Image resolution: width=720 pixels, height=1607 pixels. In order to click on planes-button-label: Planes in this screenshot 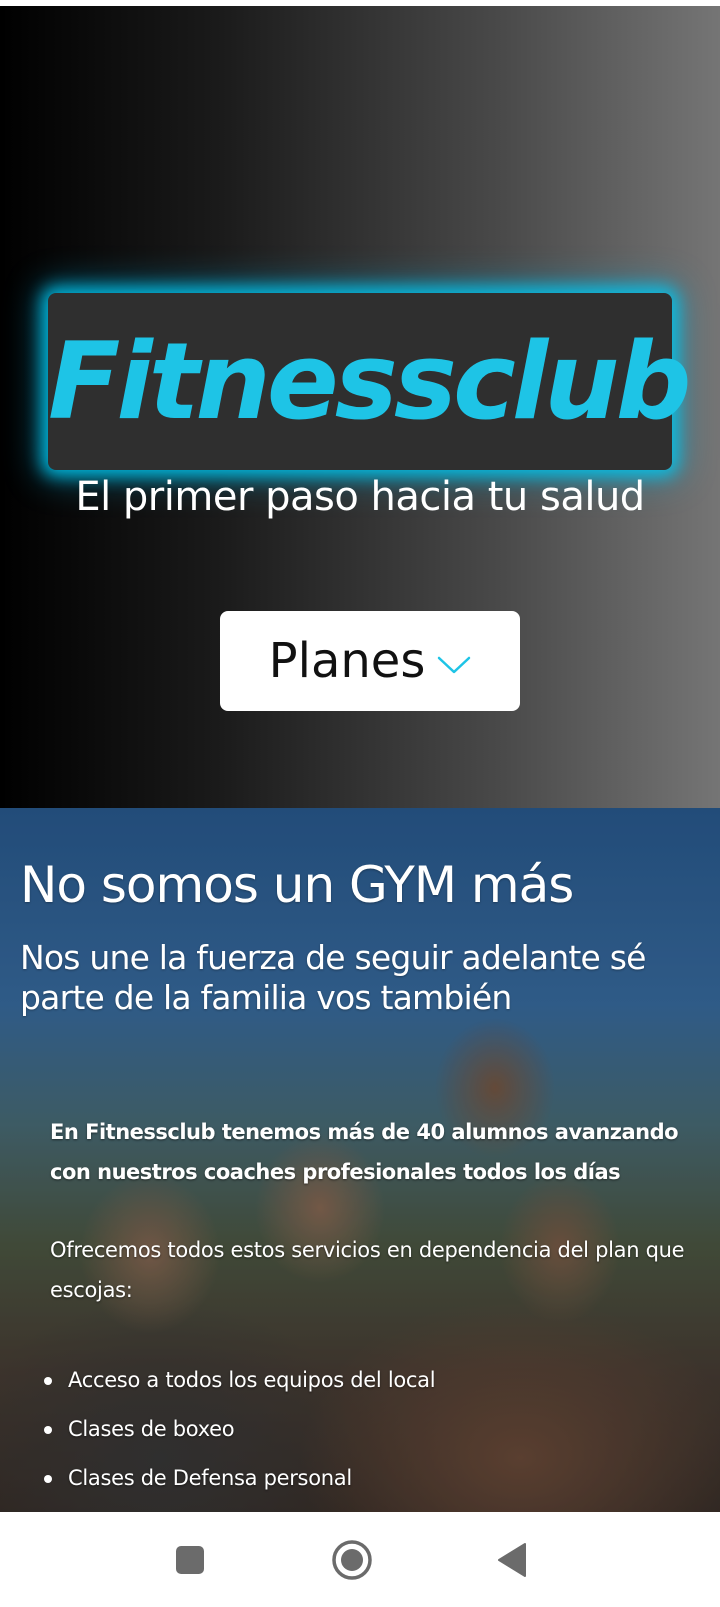, I will do `click(347, 661)`.